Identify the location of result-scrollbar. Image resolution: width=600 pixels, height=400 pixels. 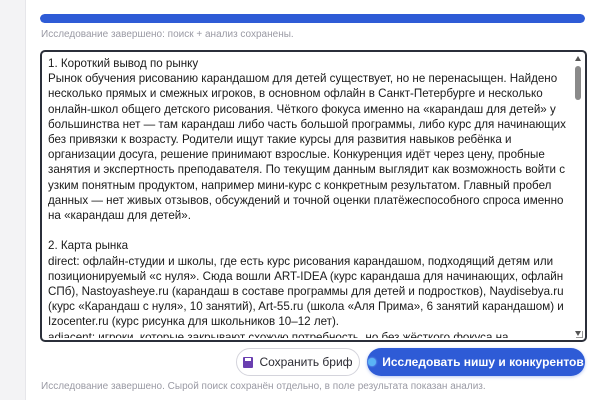
(578, 196).